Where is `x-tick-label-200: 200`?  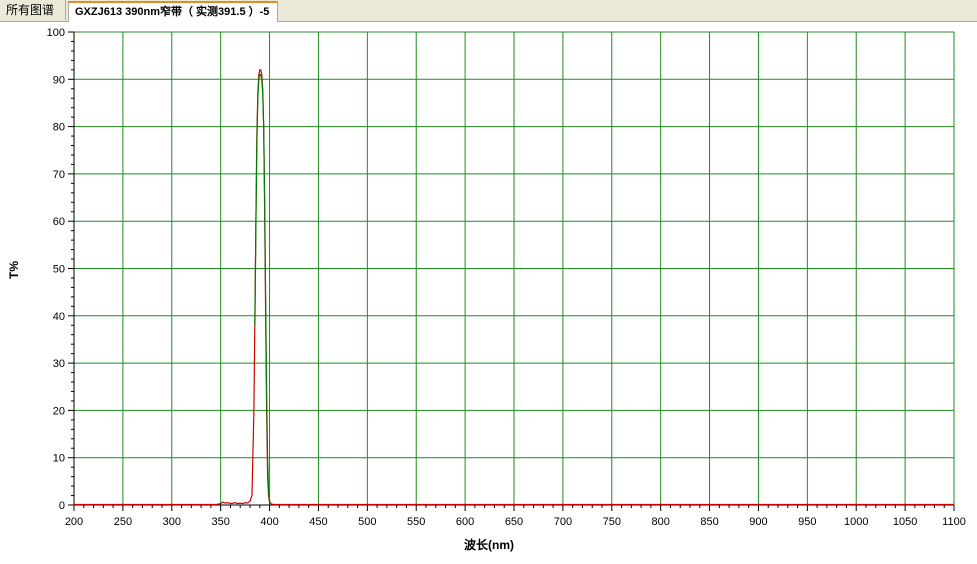 x-tick-label-200: 200 is located at coordinates (74, 522).